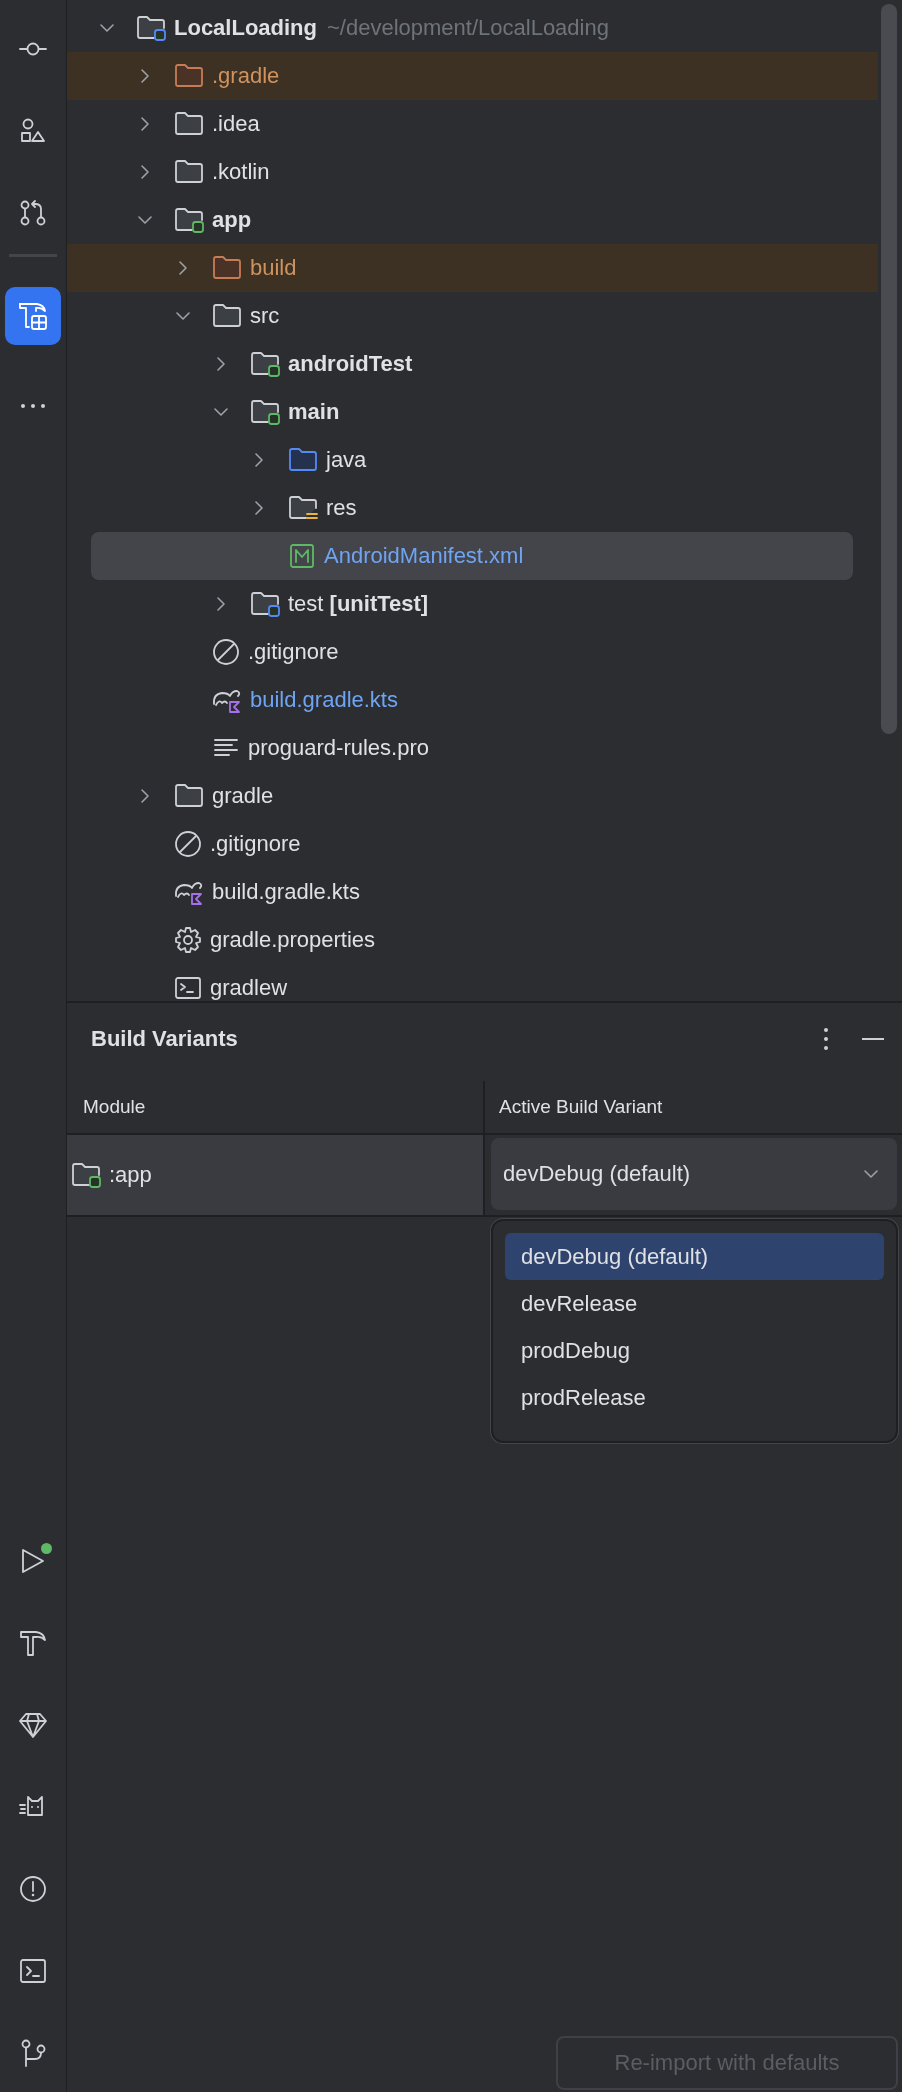  I want to click on tree-item: androidTest, so click(472, 364).